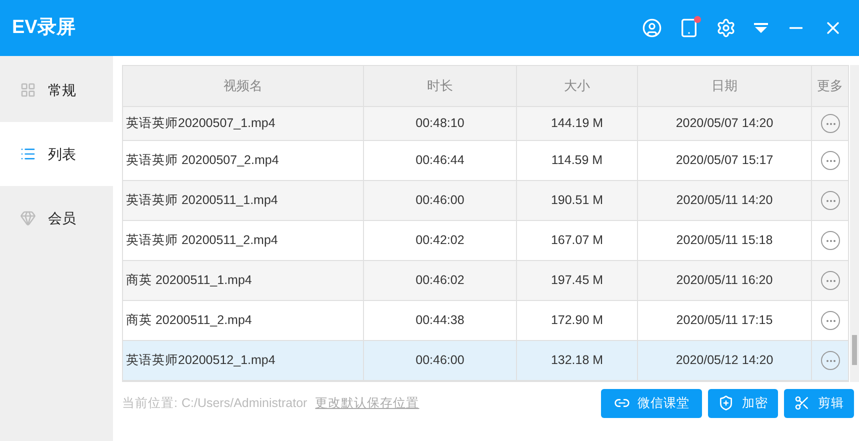 This screenshot has height=441, width=859. I want to click on table-cell: 商英 20200511_1.mp4, so click(243, 280).